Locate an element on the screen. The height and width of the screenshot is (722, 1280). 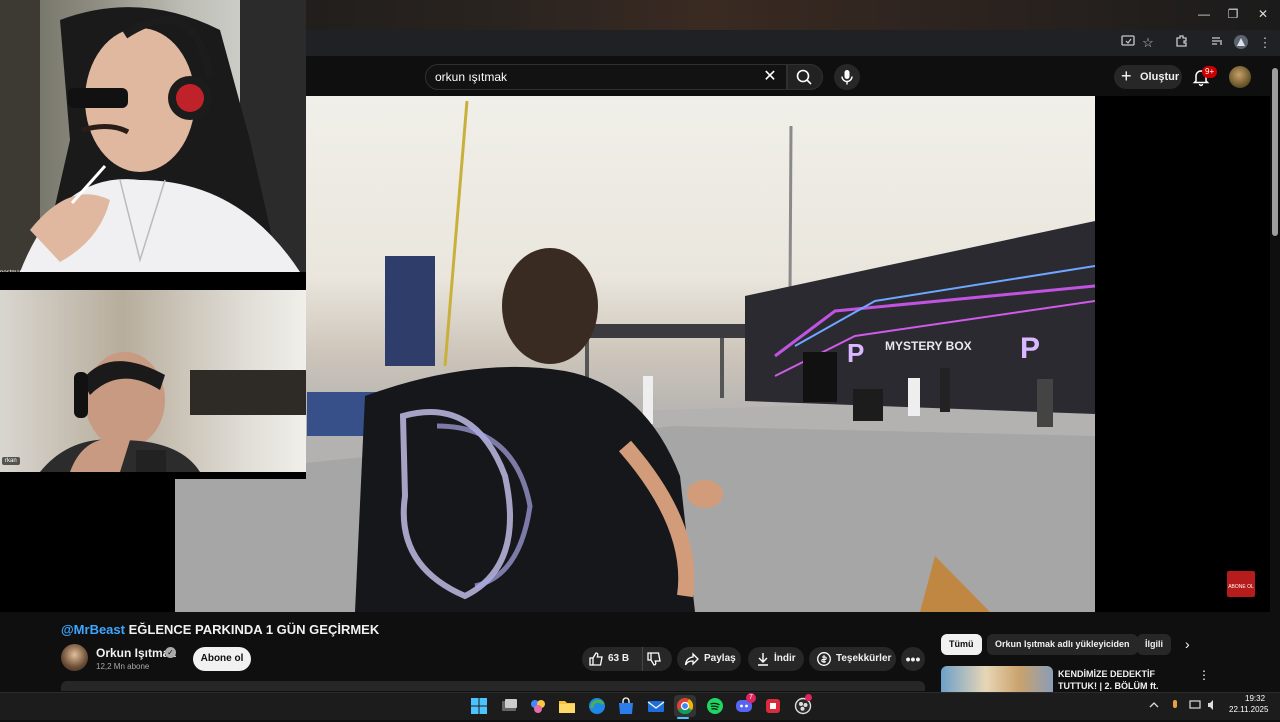
browser-menu-icon: ⋮ is located at coordinates (1265, 43).